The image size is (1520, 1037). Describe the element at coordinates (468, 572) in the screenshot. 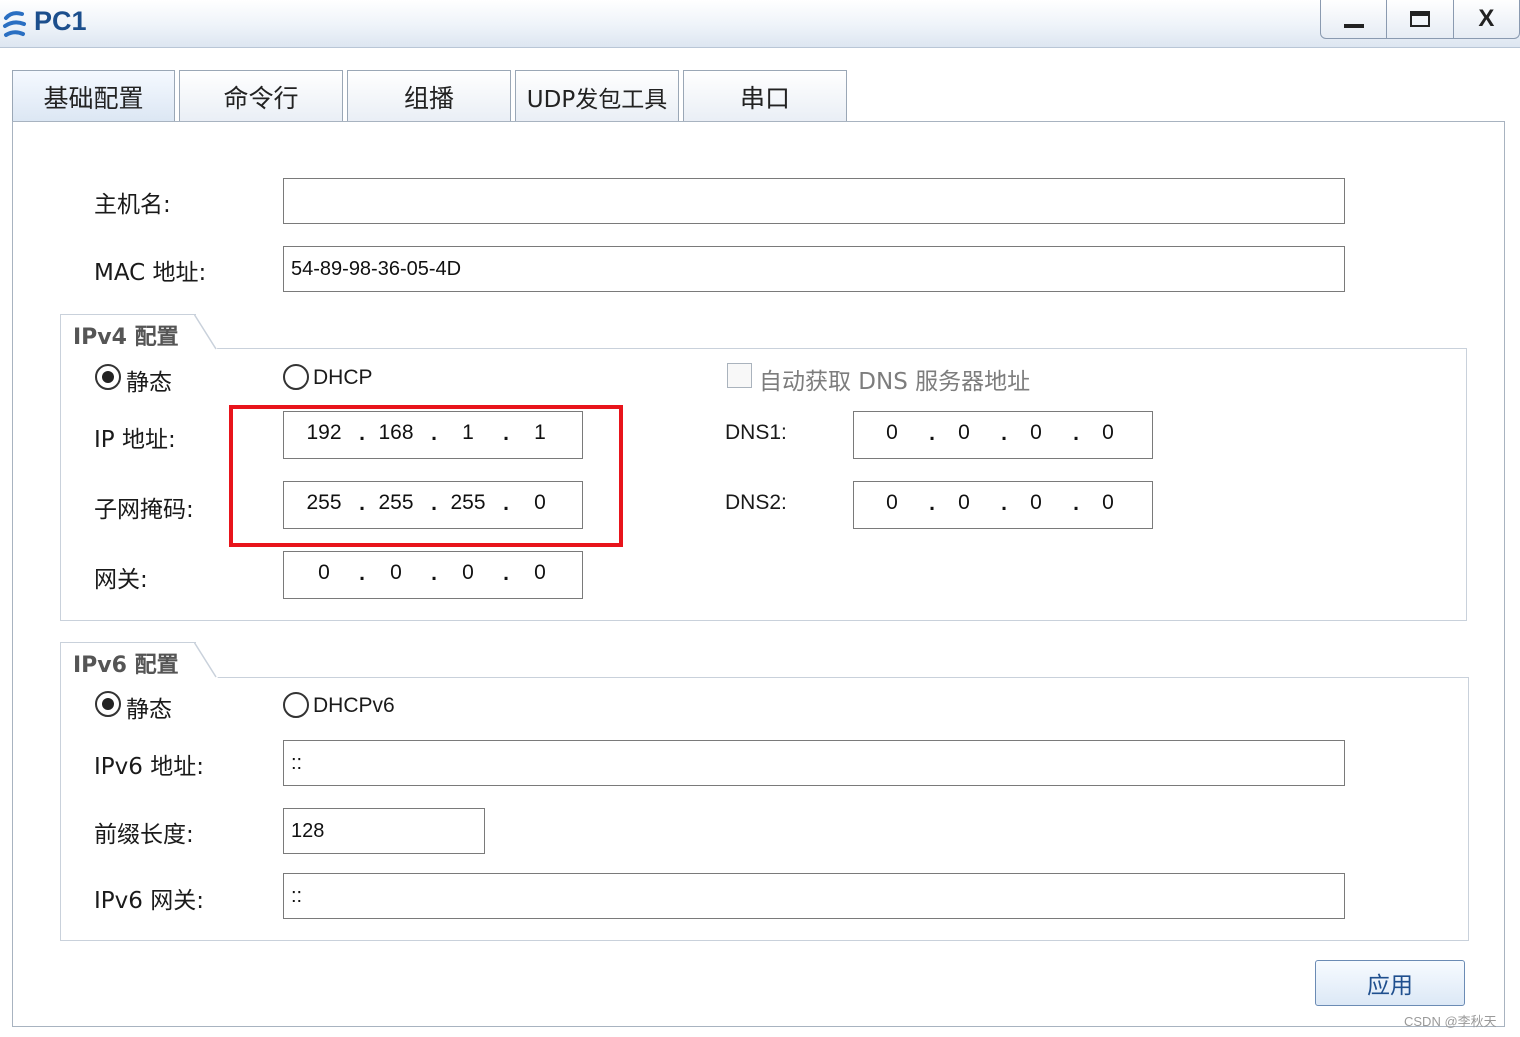

I see `gateway-octet-3: 0` at that location.